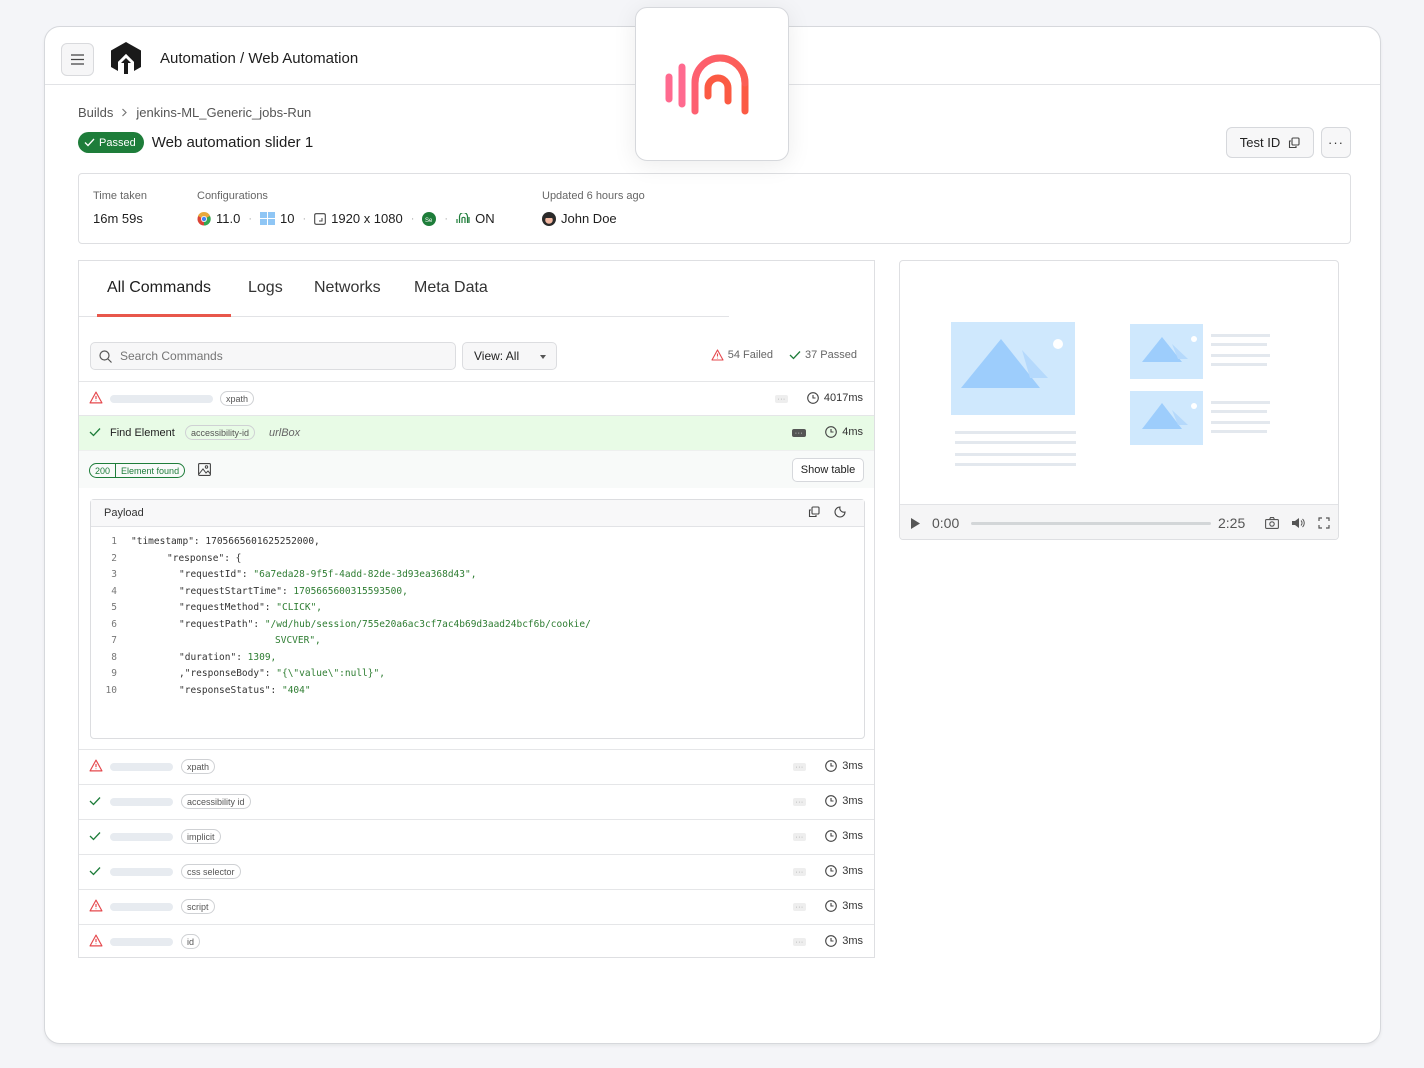 The image size is (1424, 1068). What do you see at coordinates (476, 836) in the screenshot?
I see `command-row: implicit ··· 3ms` at bounding box center [476, 836].